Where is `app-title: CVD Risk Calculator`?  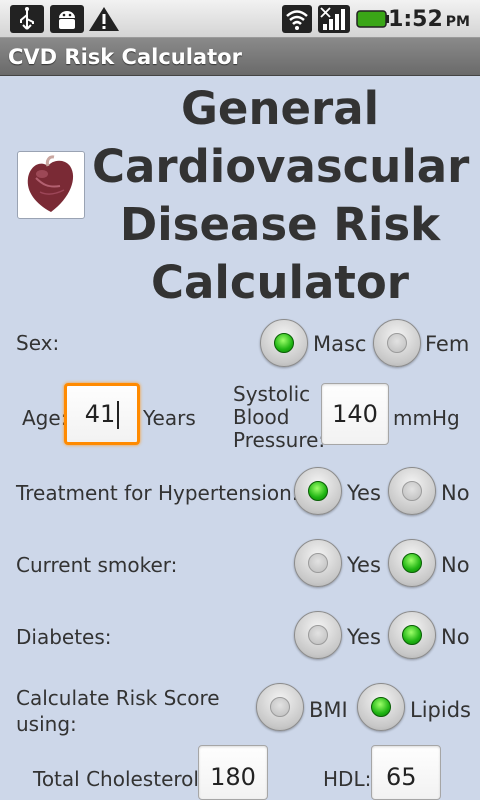
app-title: CVD Risk Calculator is located at coordinates (125, 57).